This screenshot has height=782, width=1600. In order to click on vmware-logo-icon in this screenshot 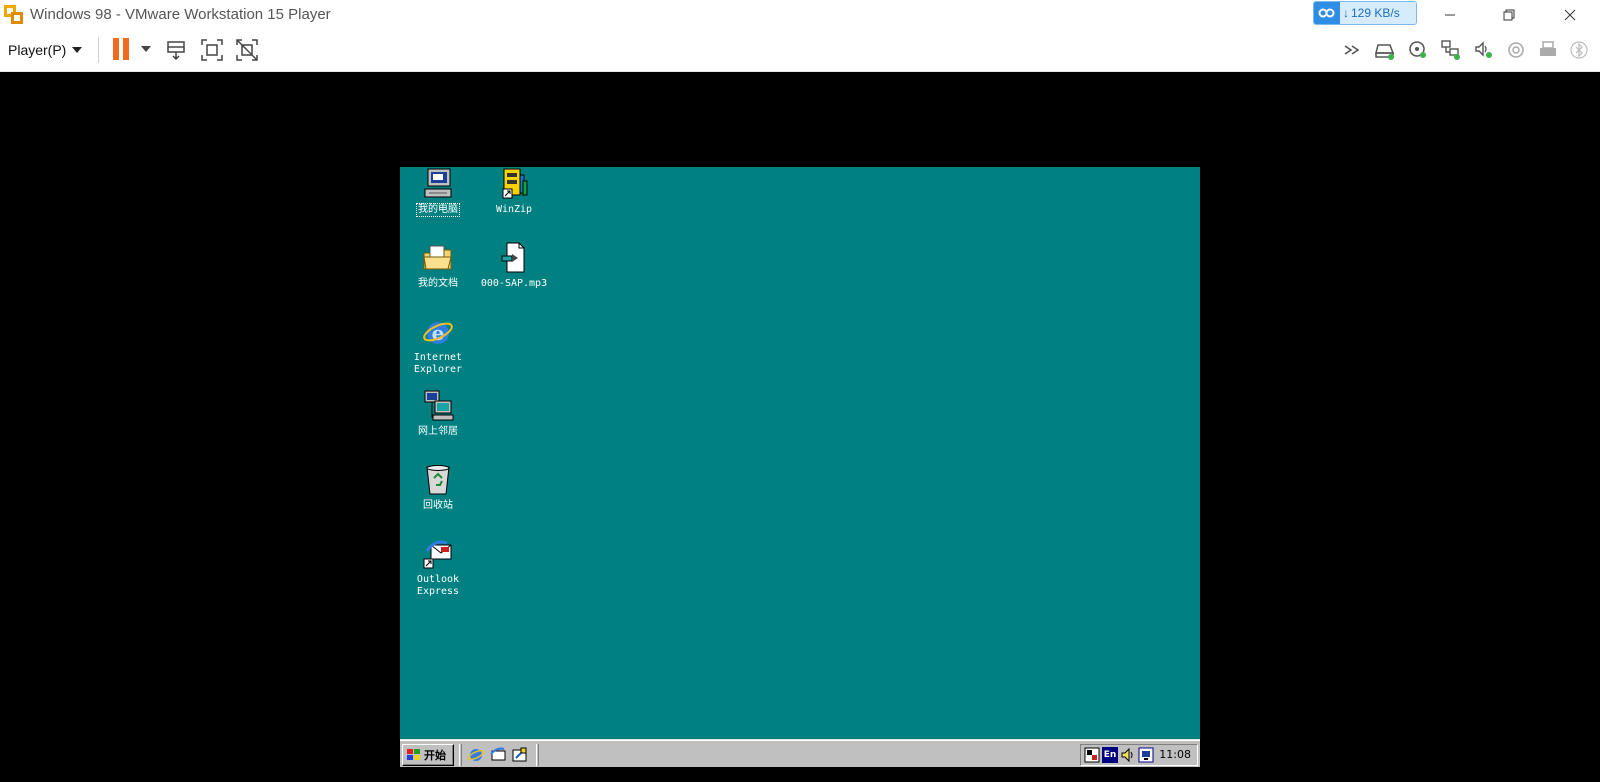, I will do `click(14, 14)`.